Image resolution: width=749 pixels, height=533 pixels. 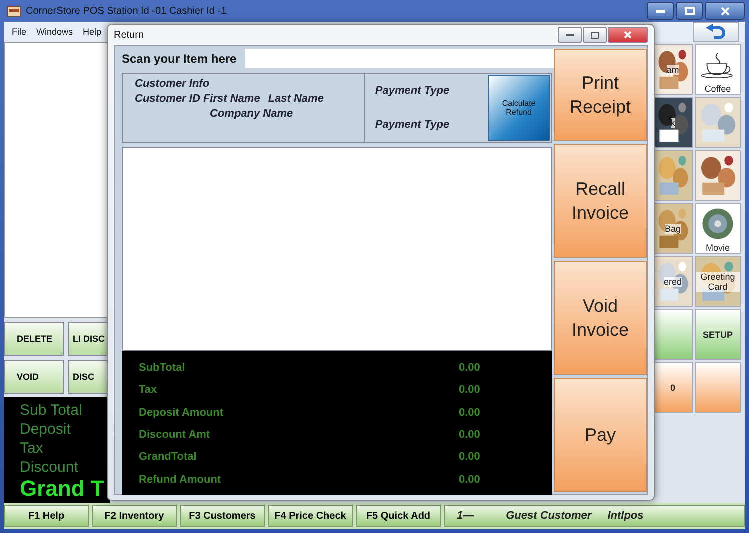 I want to click on action-button: Void Invoice, so click(x=600, y=317).